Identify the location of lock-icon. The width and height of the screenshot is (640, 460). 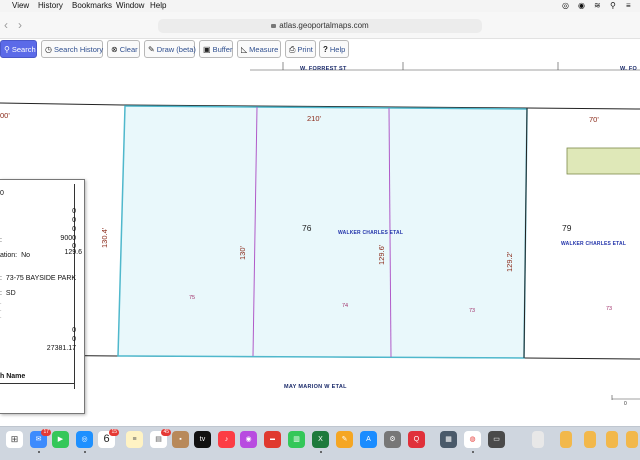
(274, 26).